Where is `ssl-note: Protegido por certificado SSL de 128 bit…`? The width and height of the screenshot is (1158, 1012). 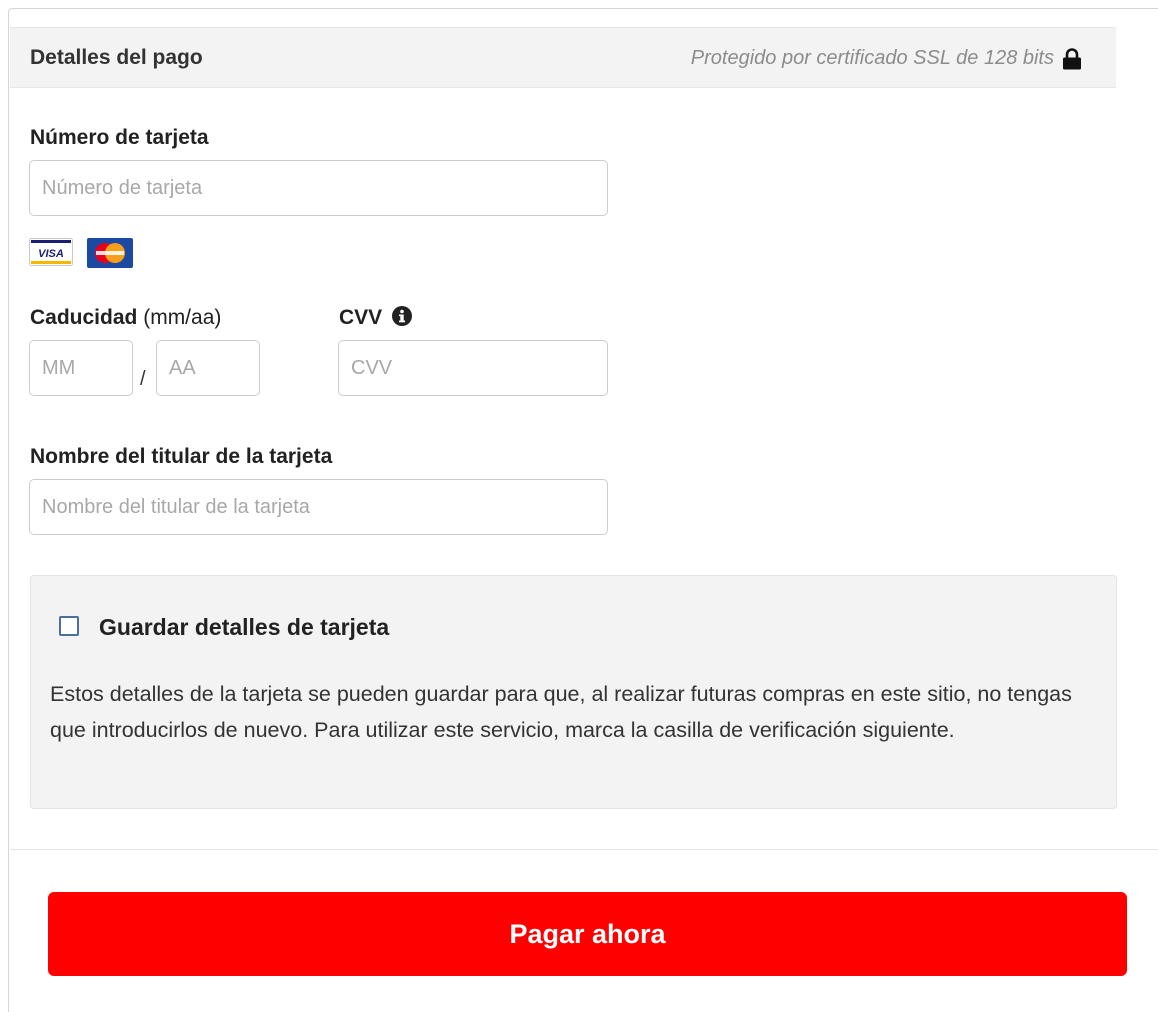 ssl-note: Protegido por certificado SSL de 128 bit… is located at coordinates (886, 58).